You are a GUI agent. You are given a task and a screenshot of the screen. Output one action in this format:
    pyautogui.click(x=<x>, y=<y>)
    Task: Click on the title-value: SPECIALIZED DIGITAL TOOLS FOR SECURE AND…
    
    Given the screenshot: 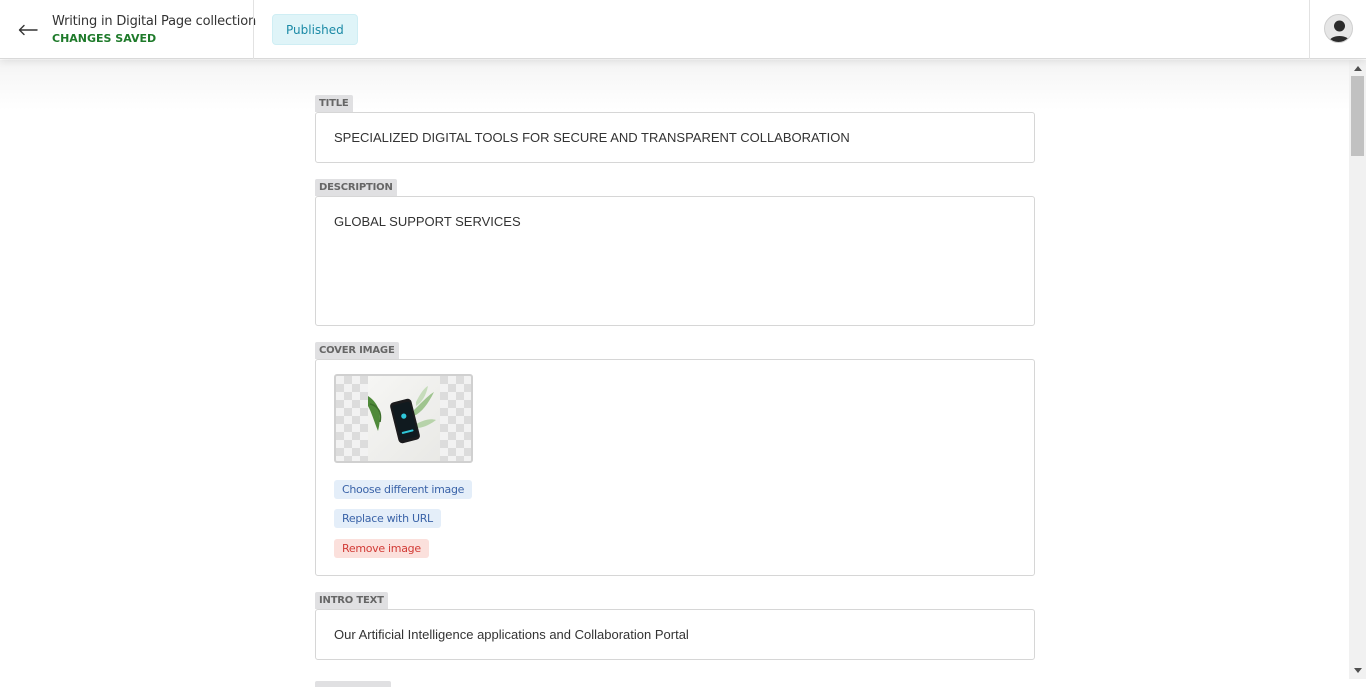 What is the action you would take?
    pyautogui.click(x=592, y=137)
    